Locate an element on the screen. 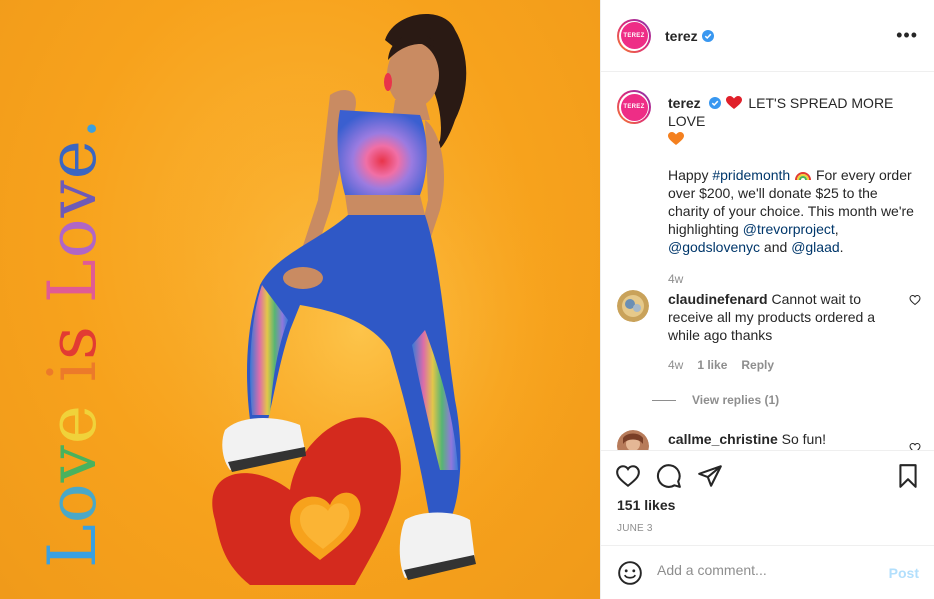 This screenshot has width=934, height=599. post-date: JUNE 3 is located at coordinates (635, 528).